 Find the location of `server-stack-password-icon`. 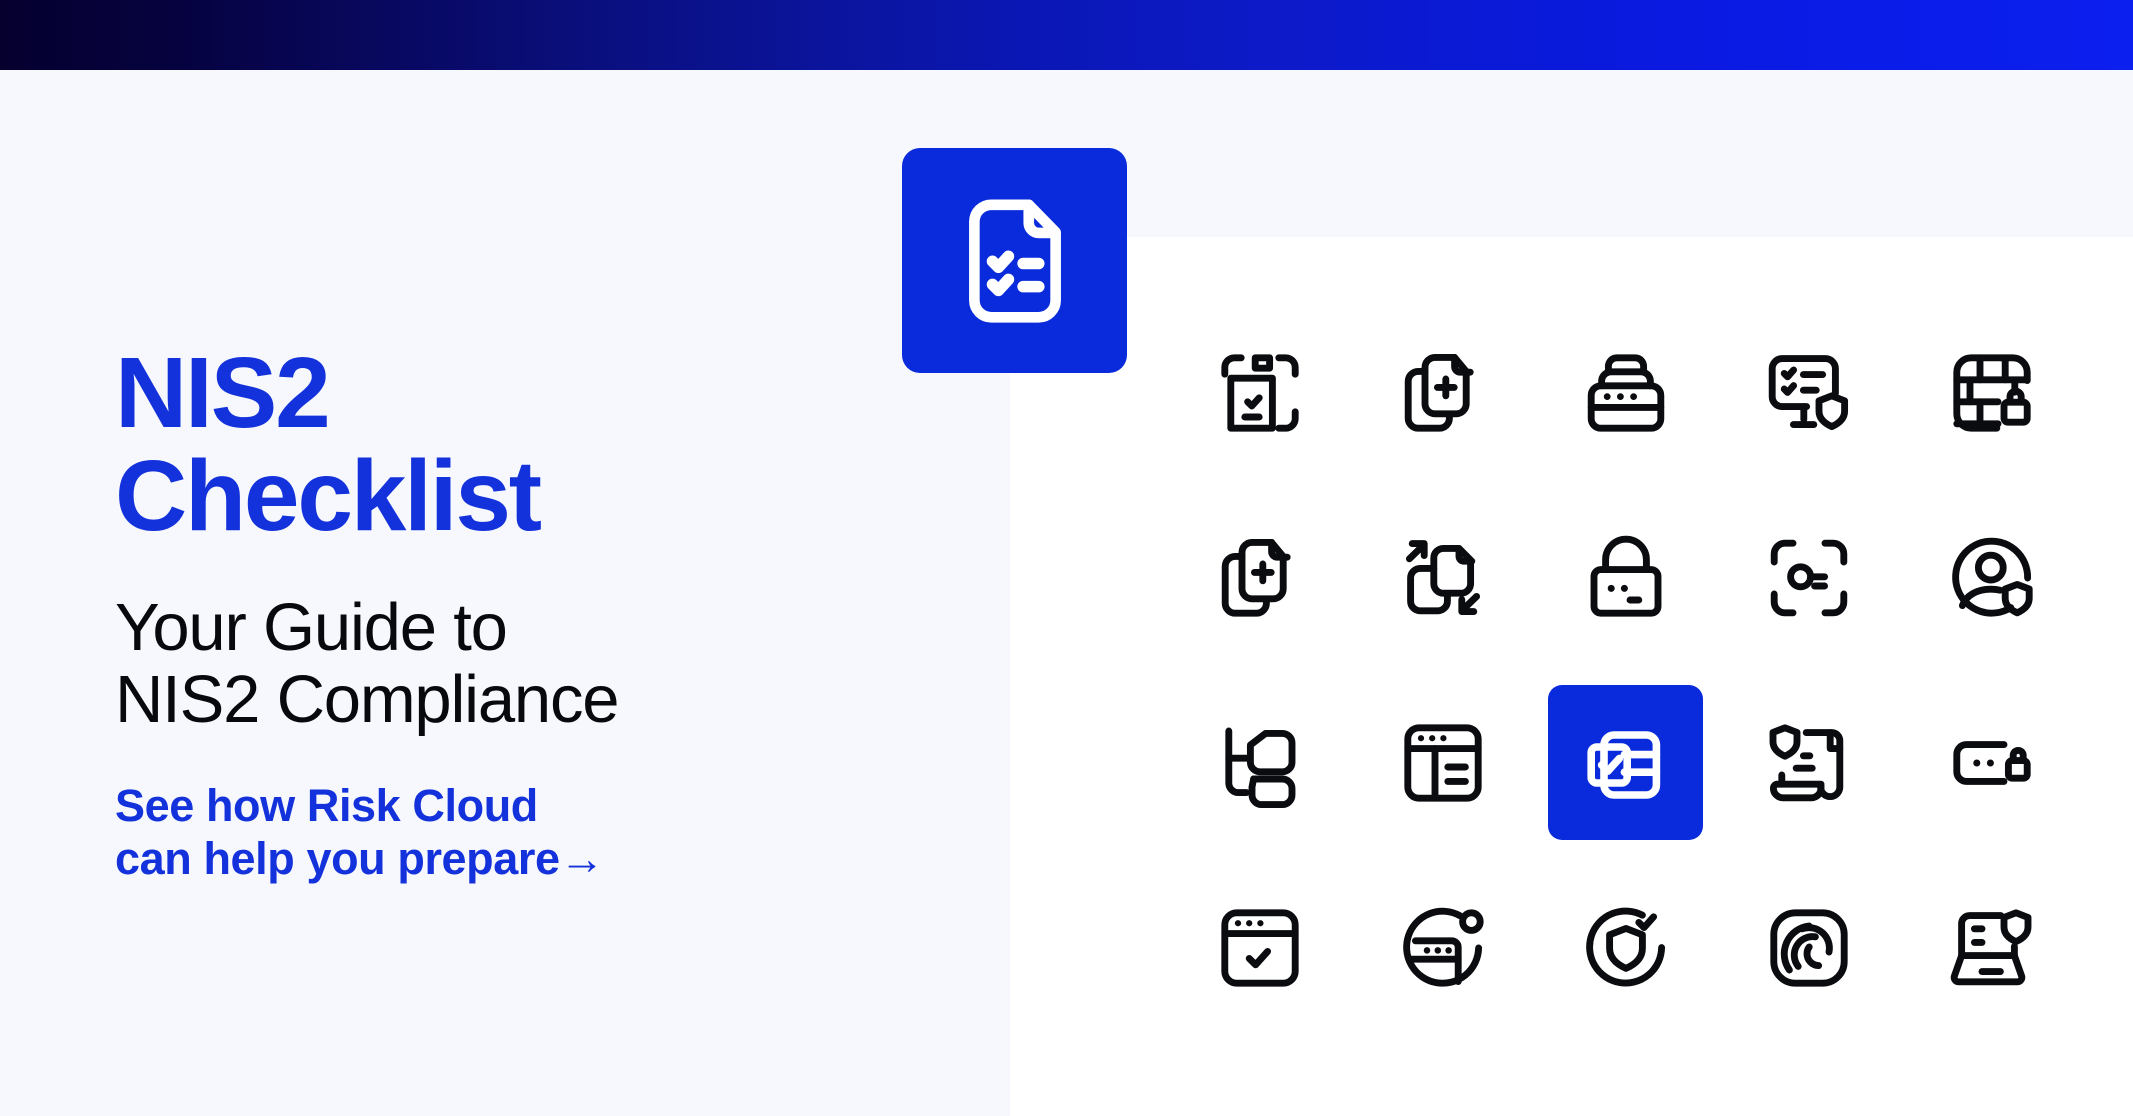

server-stack-password-icon is located at coordinates (1625, 392).